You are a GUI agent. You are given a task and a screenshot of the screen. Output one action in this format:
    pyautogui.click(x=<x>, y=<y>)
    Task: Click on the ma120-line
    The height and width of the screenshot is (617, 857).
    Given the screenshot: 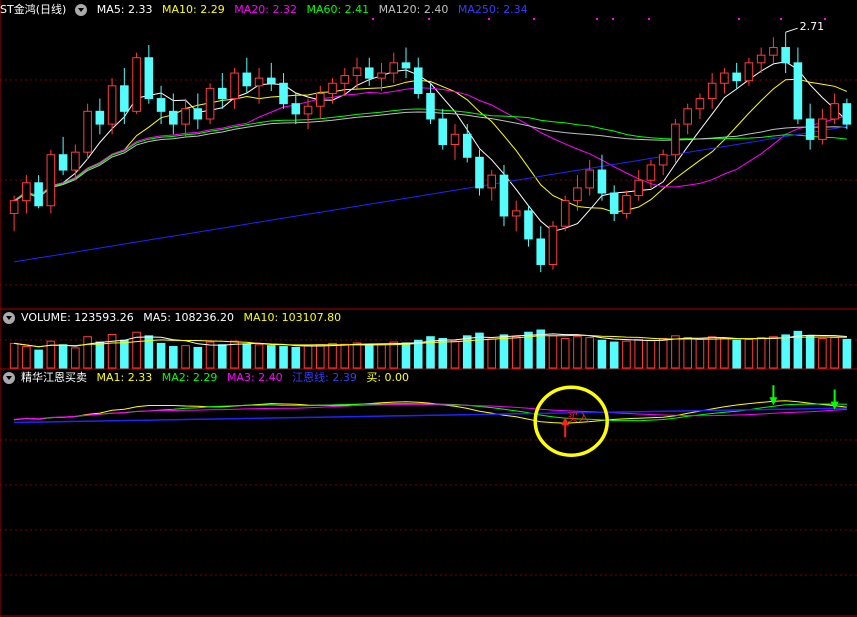 What is the action you would take?
    pyautogui.click(x=430, y=157)
    